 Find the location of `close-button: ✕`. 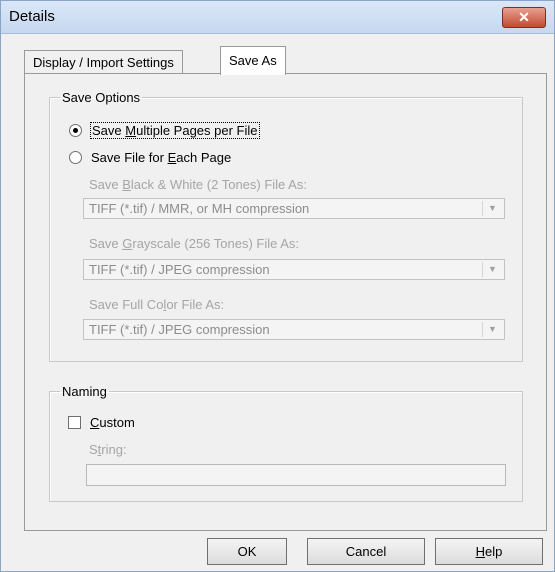

close-button: ✕ is located at coordinates (524, 17).